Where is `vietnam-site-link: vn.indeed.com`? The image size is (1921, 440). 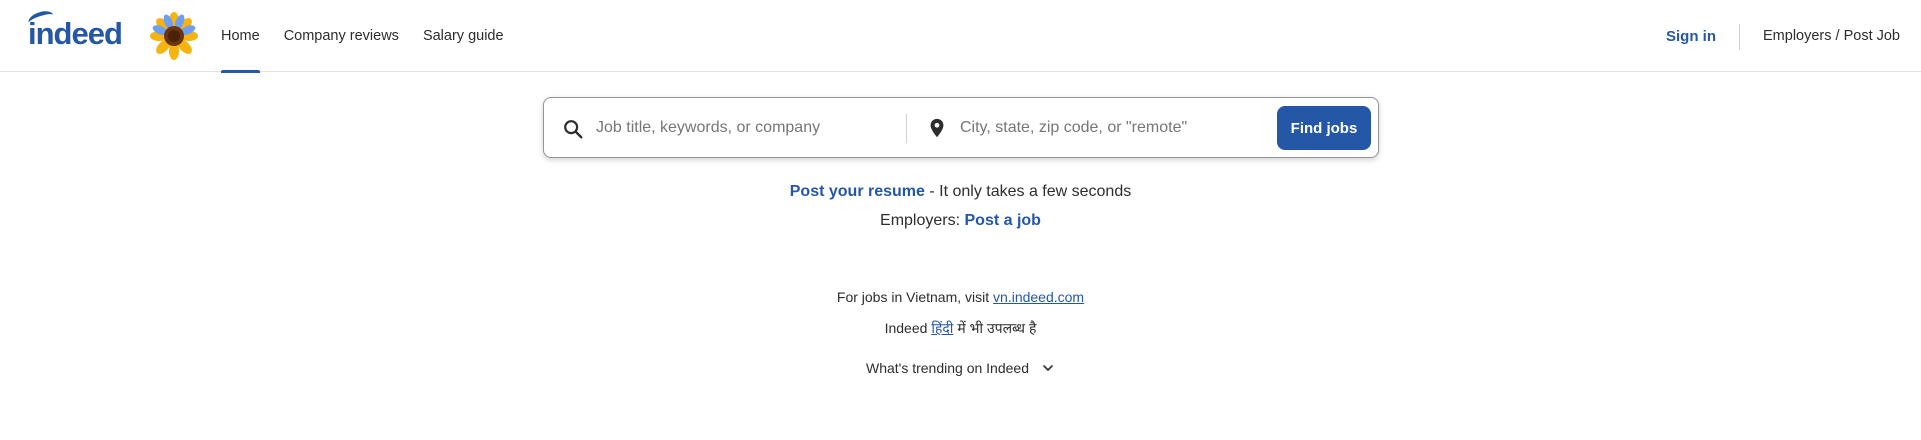 vietnam-site-link: vn.indeed.com is located at coordinates (1038, 297).